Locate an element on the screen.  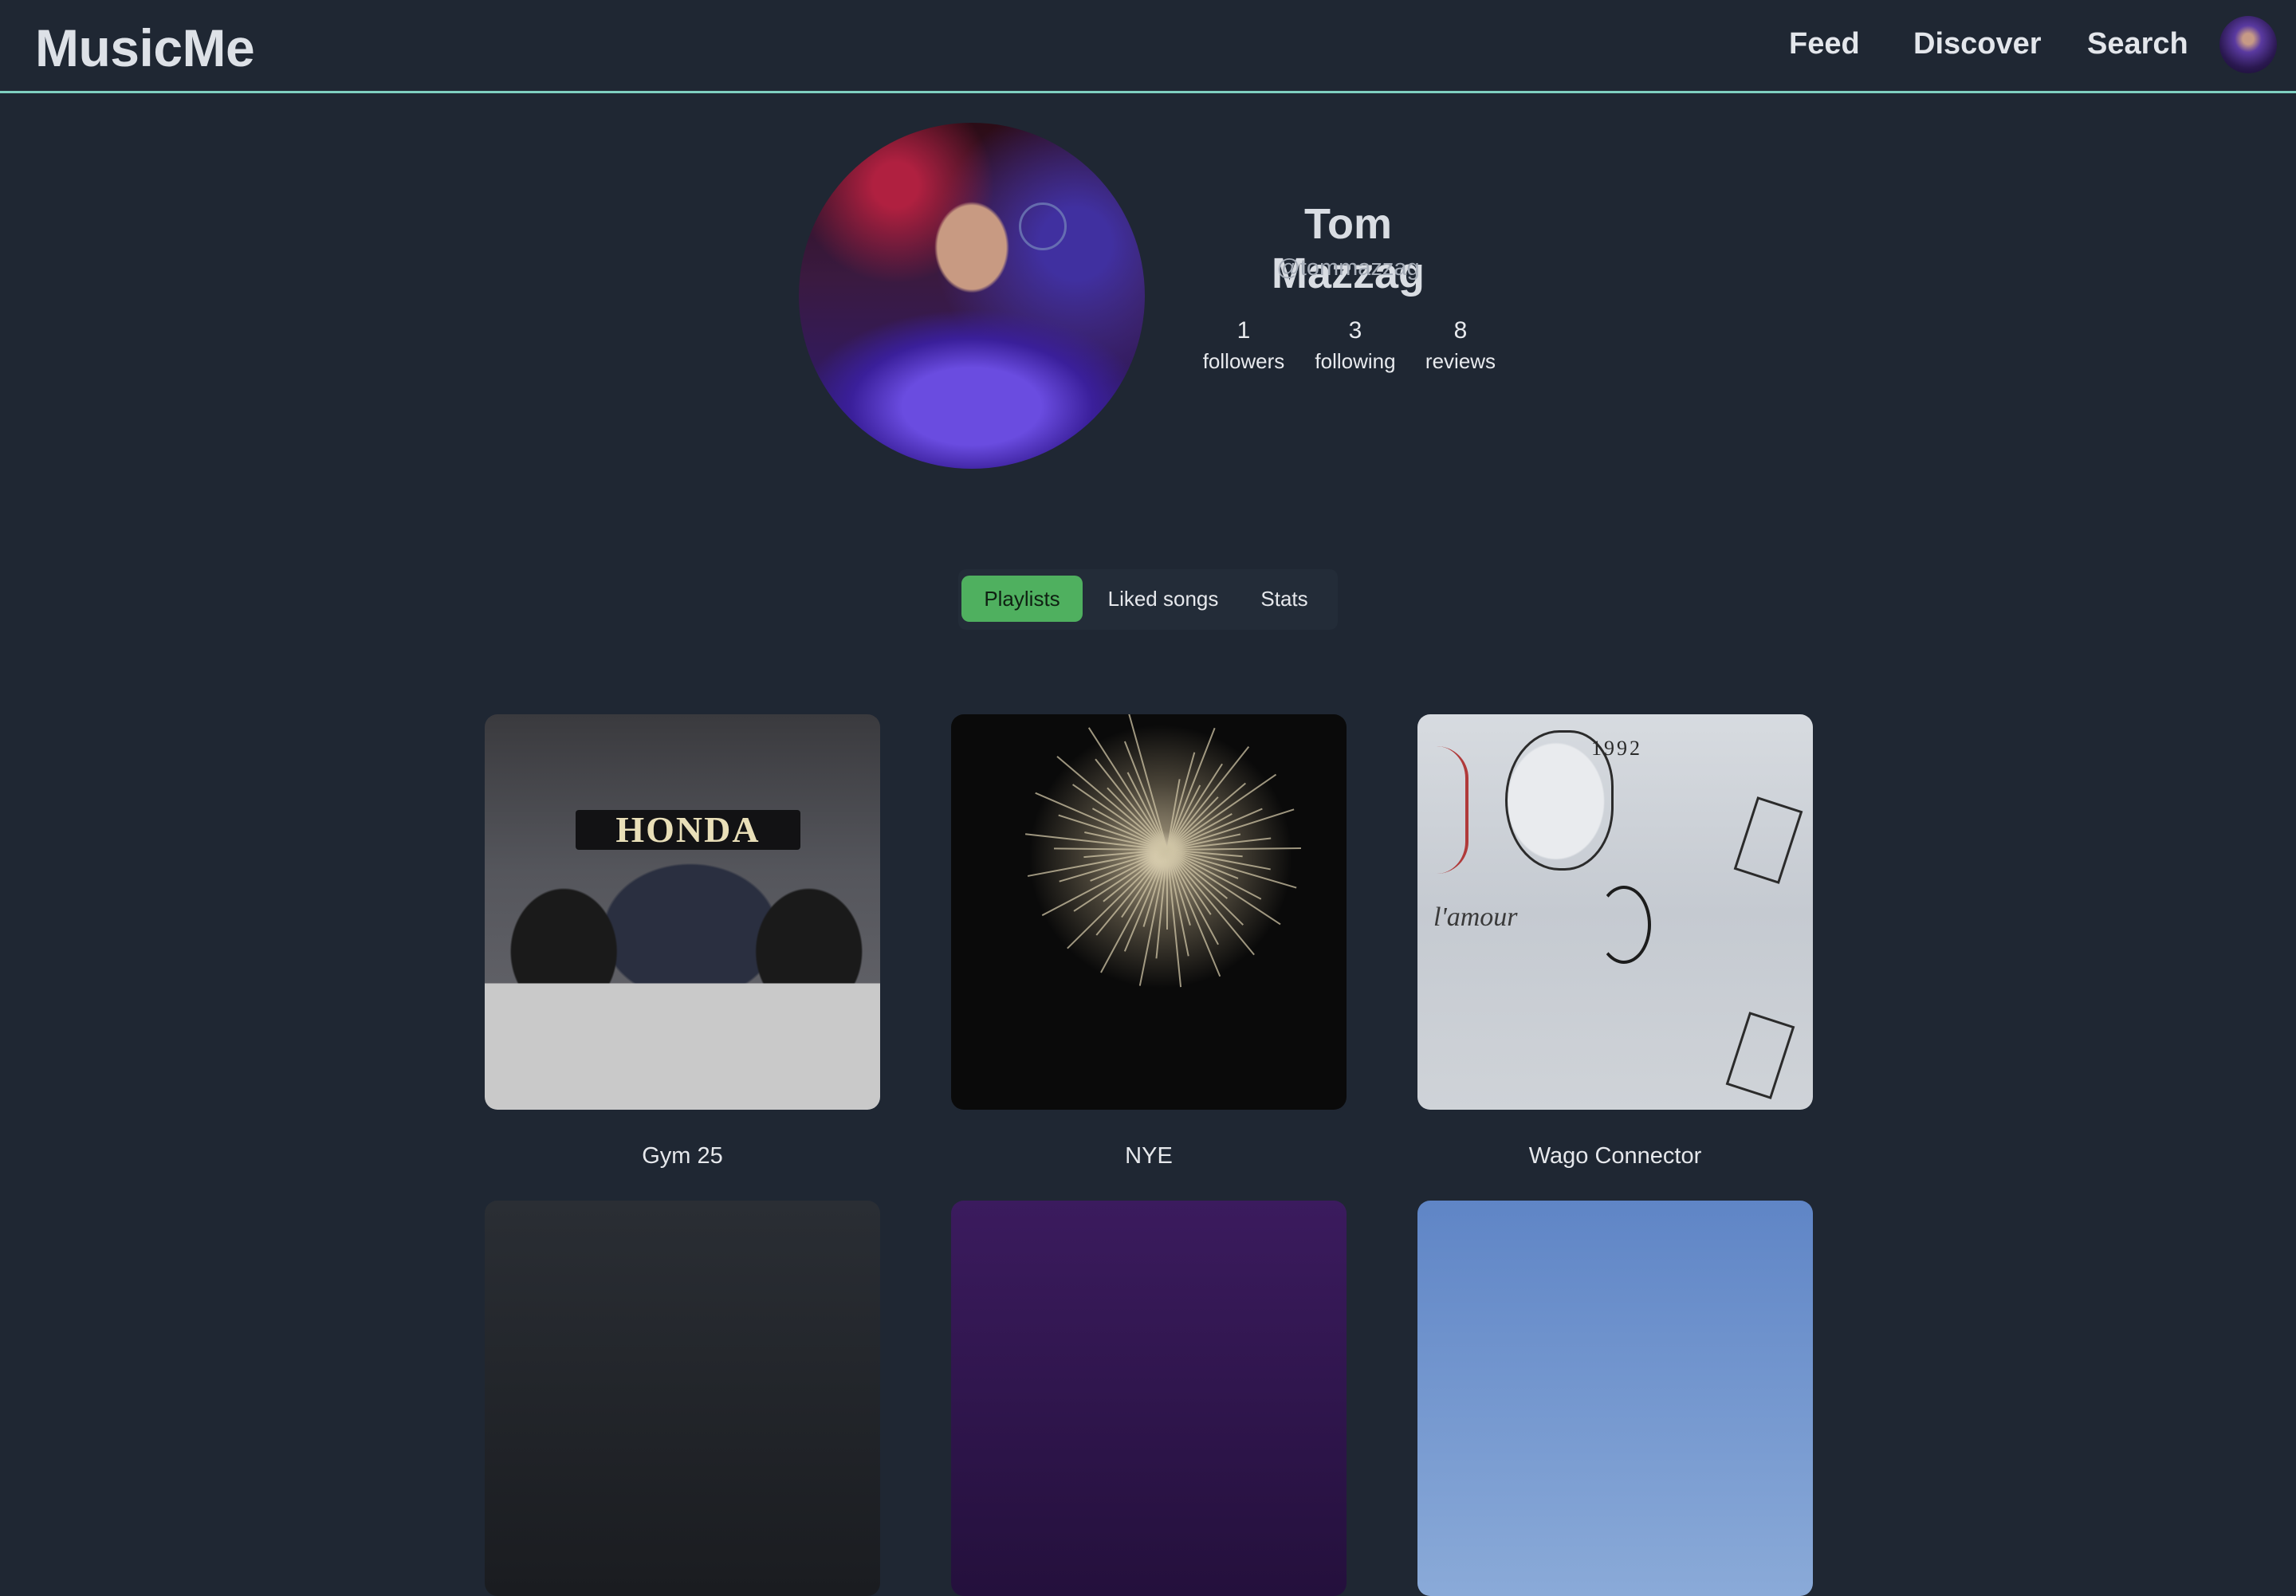
playlist-cover: 1992 l'amour is located at coordinates (1615, 912).